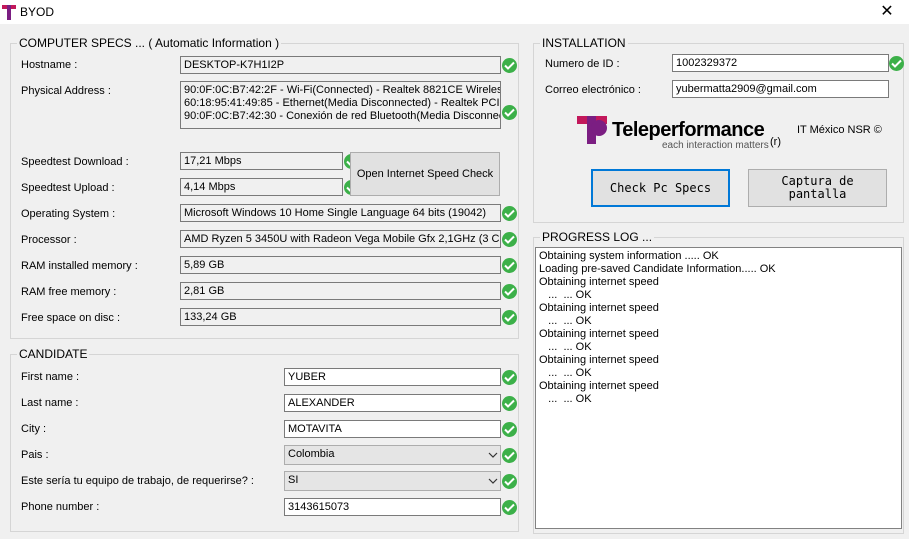  Describe the element at coordinates (688, 130) in the screenshot. I see `brand-name: Teleperformance` at that location.